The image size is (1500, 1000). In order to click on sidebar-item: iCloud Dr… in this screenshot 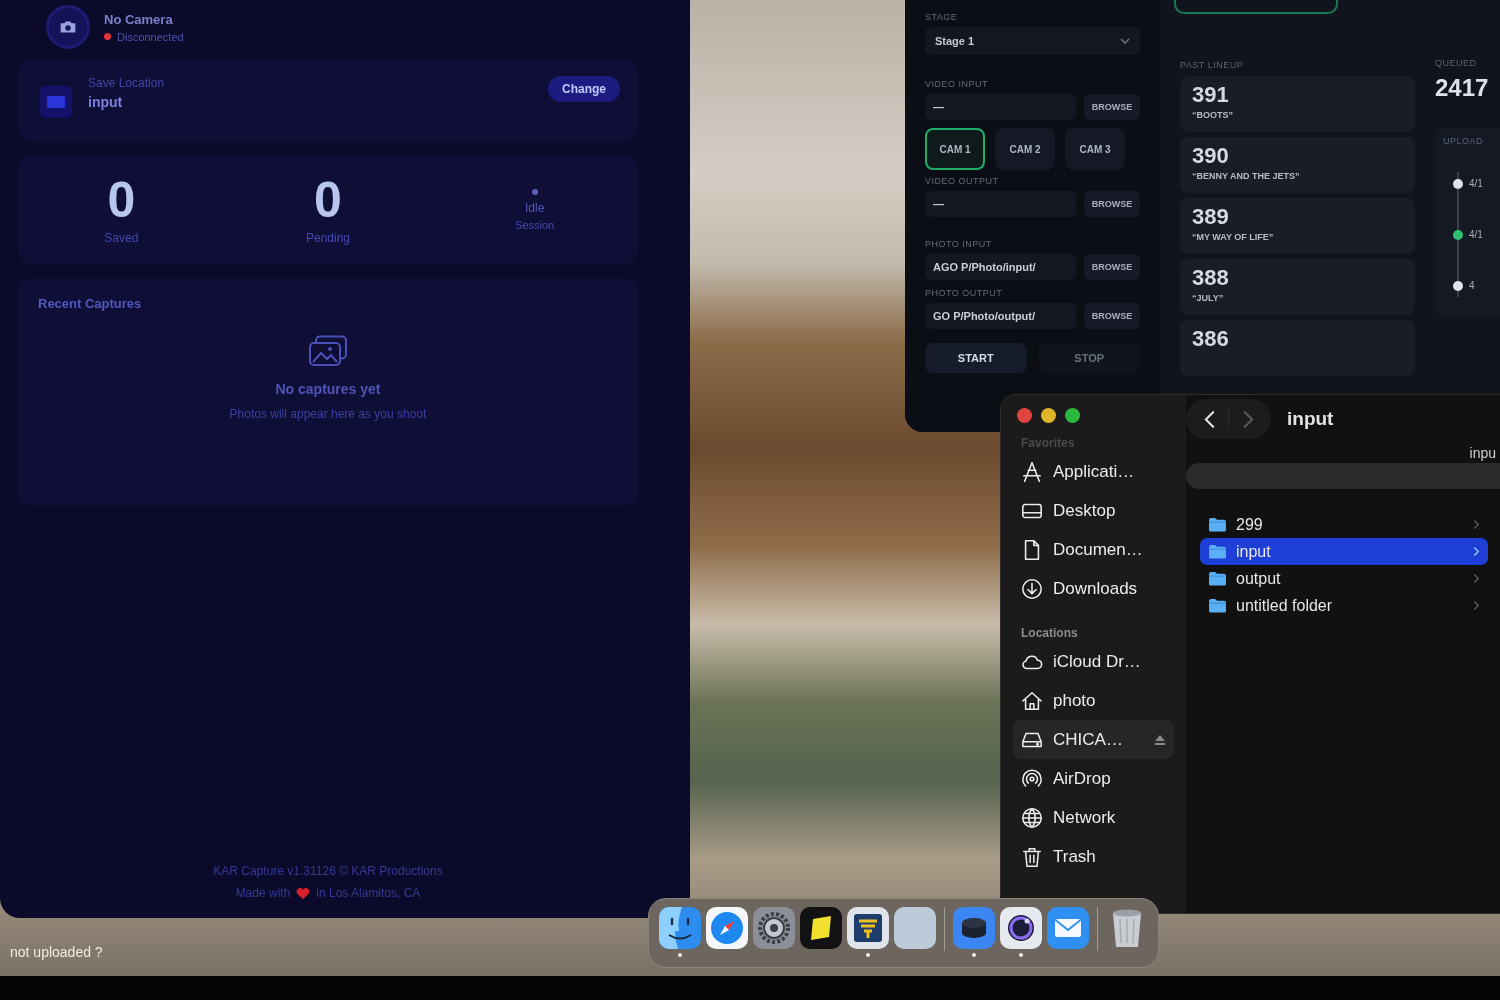, I will do `click(1093, 661)`.